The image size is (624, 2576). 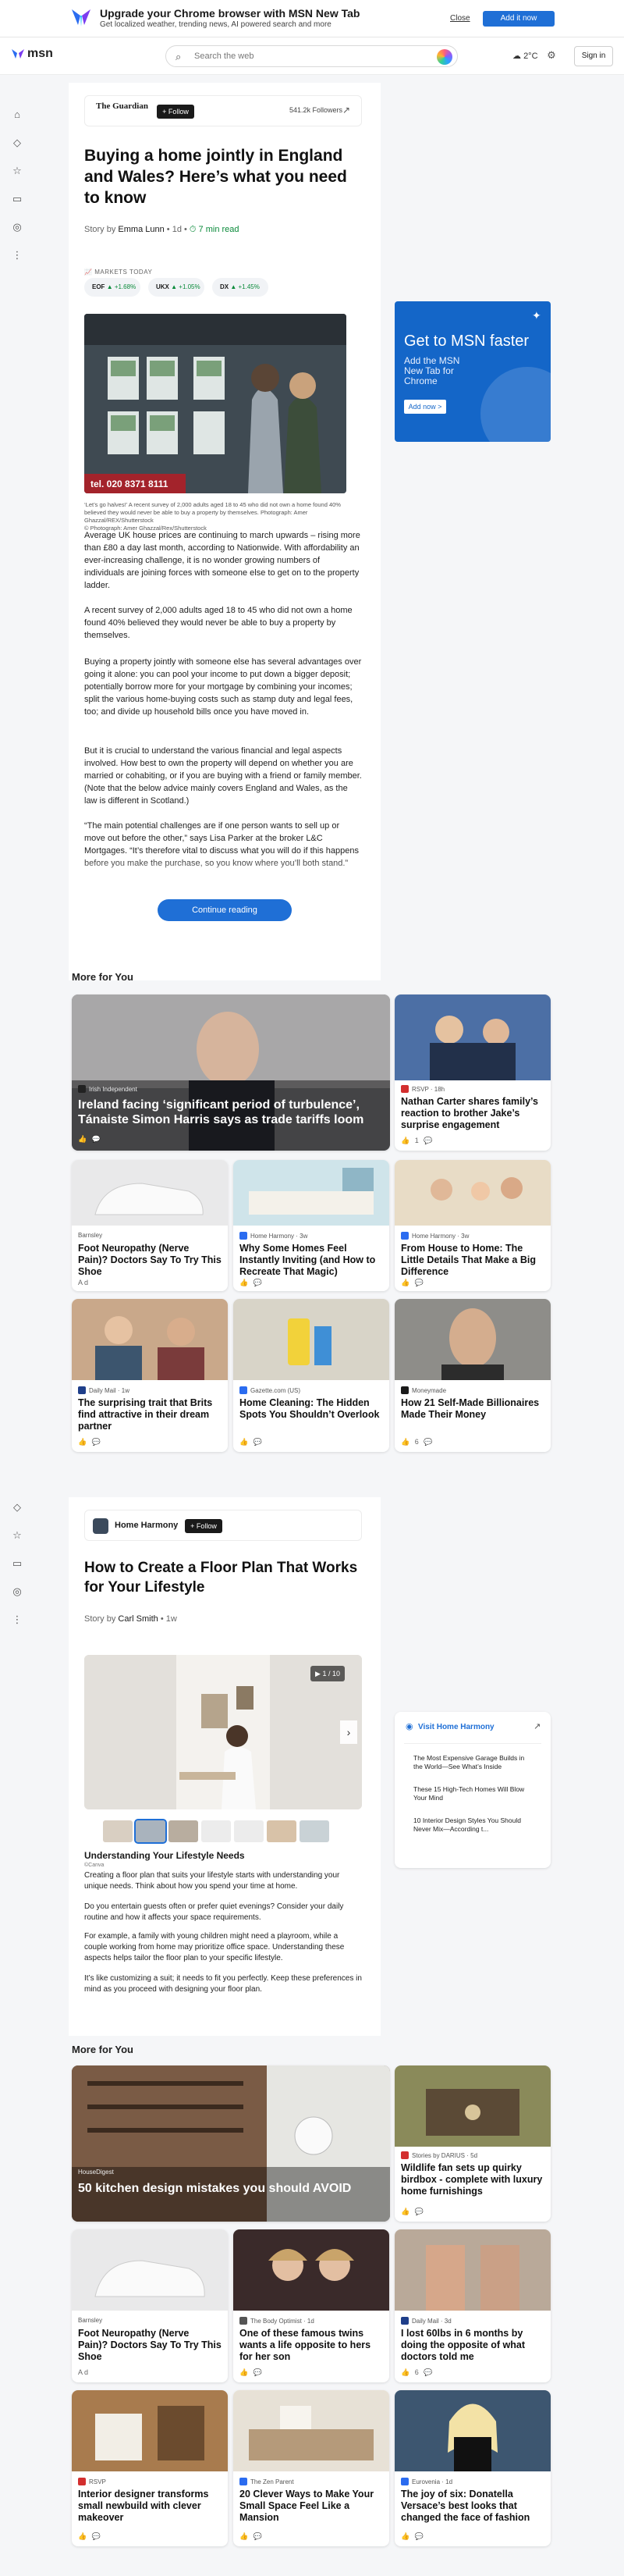 I want to click on gear-icon: ⚙, so click(x=551, y=56).